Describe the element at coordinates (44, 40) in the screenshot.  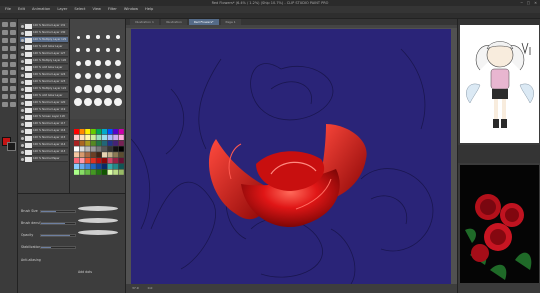
I see `layer-row: 100 % Multiply Layer 129` at that location.